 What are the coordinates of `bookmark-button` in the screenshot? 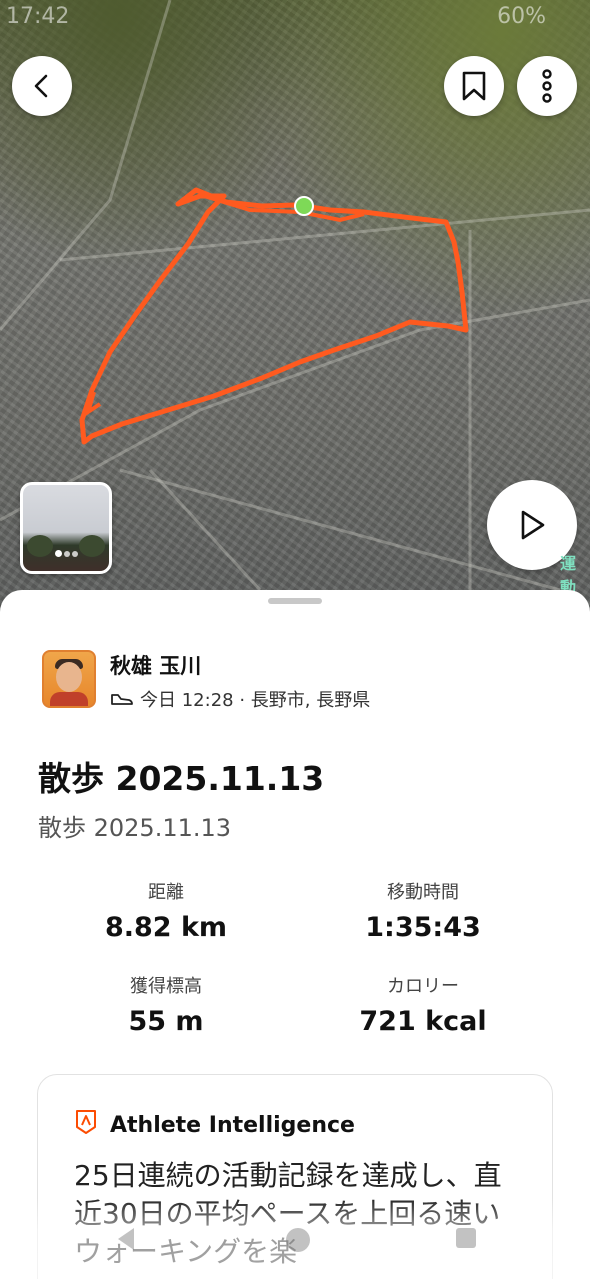 It's located at (474, 86).